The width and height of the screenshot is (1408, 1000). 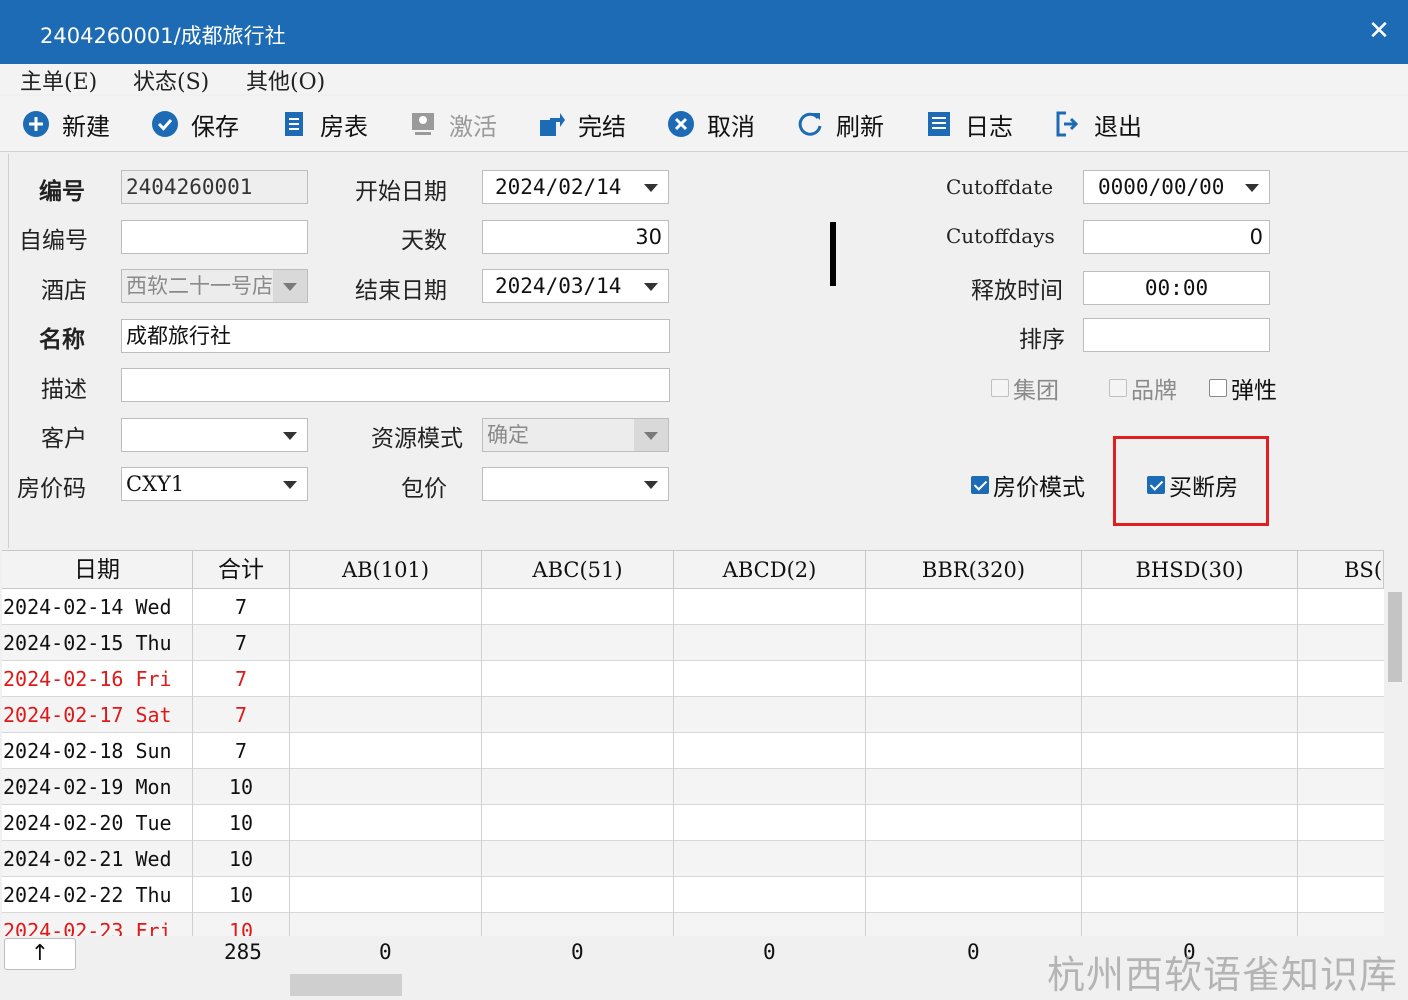 I want to click on elastic-checkbox: 弹性, so click(x=1243, y=388).